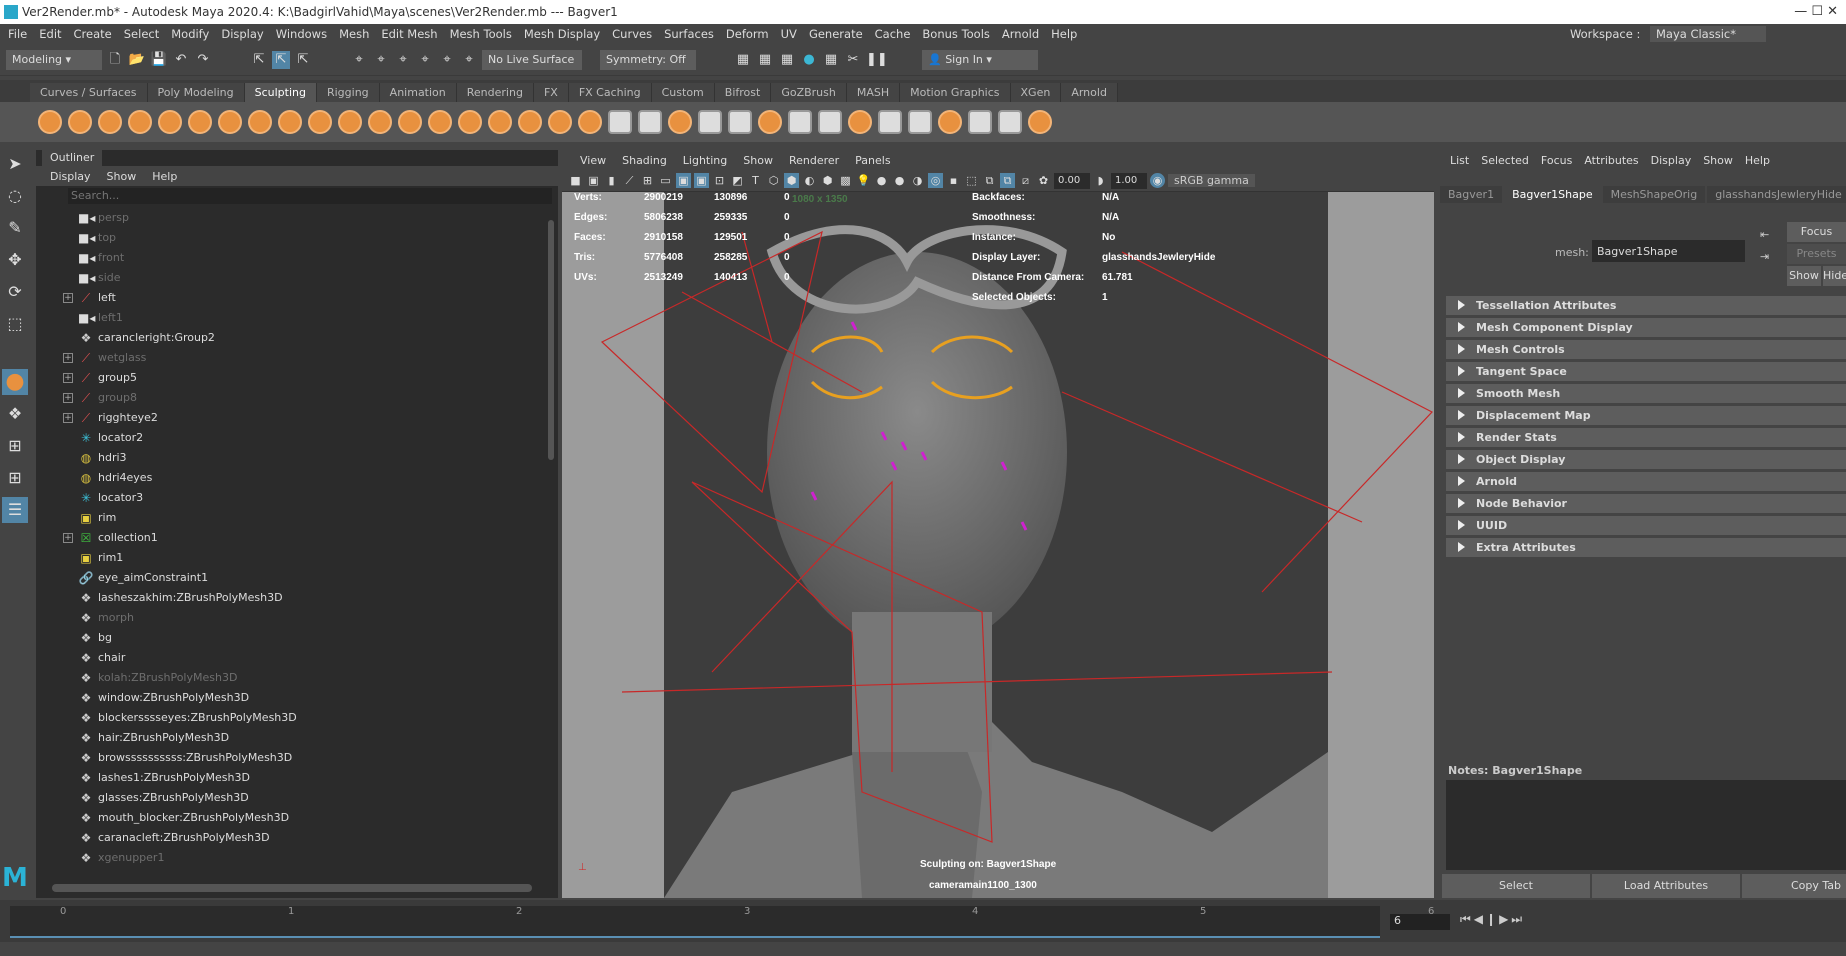 Image resolution: width=1846 pixels, height=956 pixels. Describe the element at coordinates (551, 92) in the screenshot. I see `shelf-tab-fx: FX` at that location.